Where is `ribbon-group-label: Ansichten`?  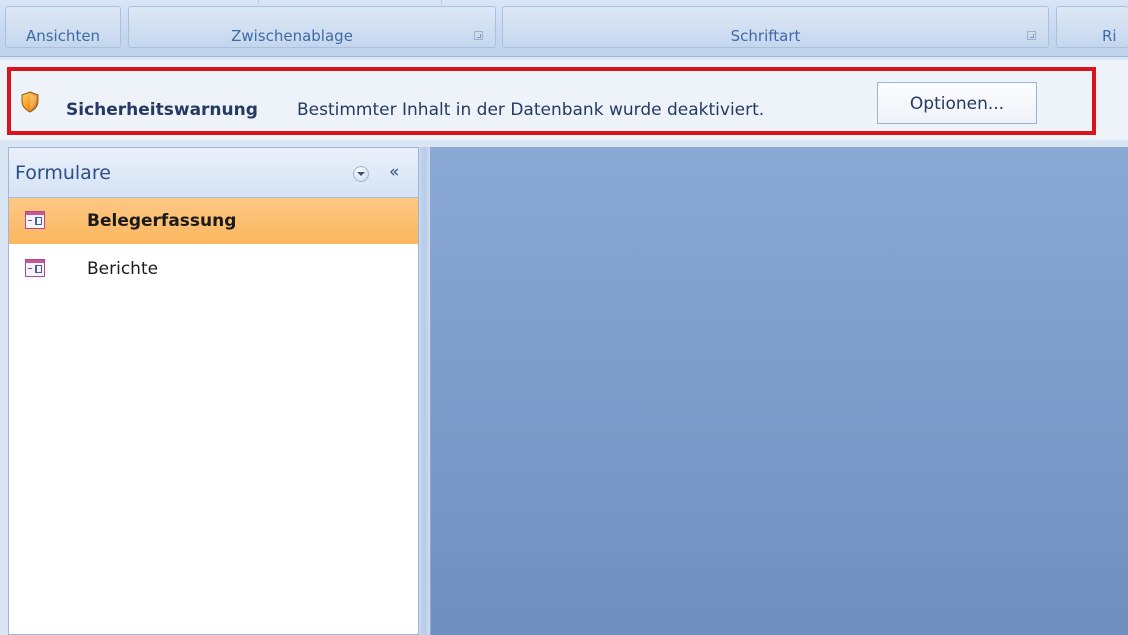
ribbon-group-label: Ansichten is located at coordinates (63, 36).